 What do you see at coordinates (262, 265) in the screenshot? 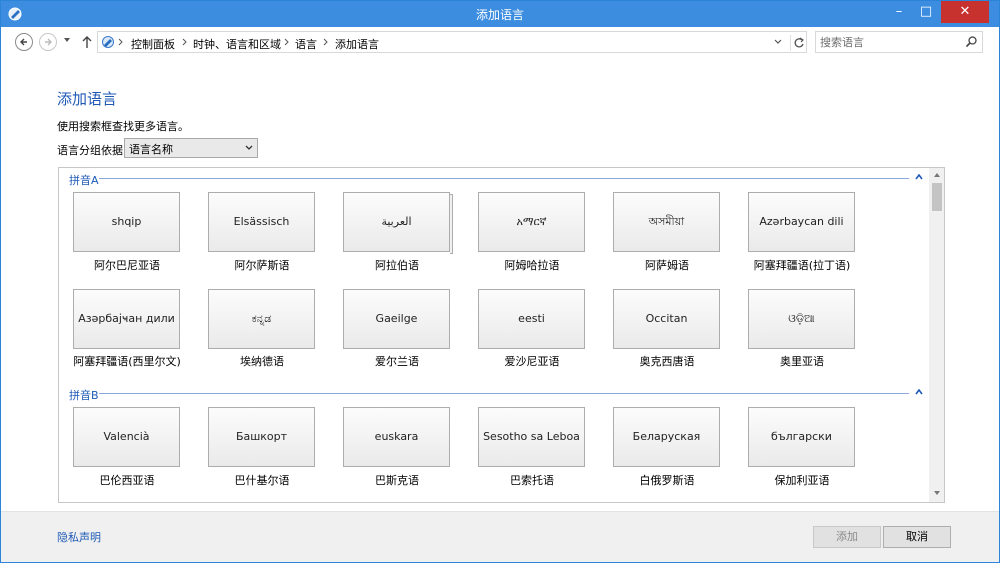
I see `language-name: 阿尔萨斯语` at bounding box center [262, 265].